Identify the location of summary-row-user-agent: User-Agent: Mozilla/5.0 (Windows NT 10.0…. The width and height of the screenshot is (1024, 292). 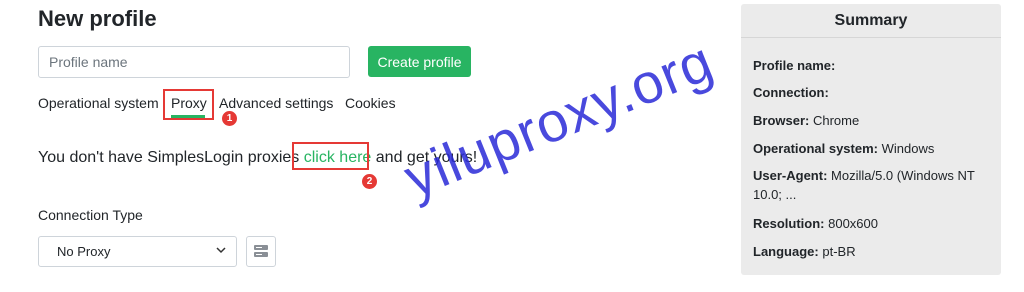
(864, 185).